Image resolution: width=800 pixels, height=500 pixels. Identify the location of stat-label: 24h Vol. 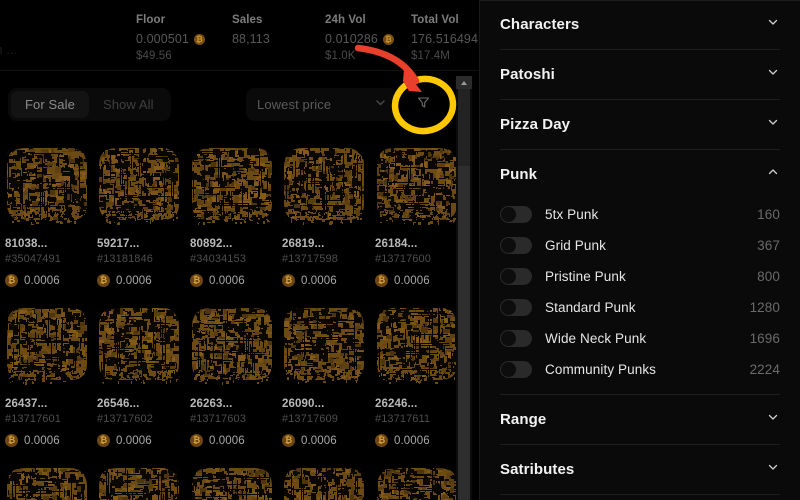
(345, 20).